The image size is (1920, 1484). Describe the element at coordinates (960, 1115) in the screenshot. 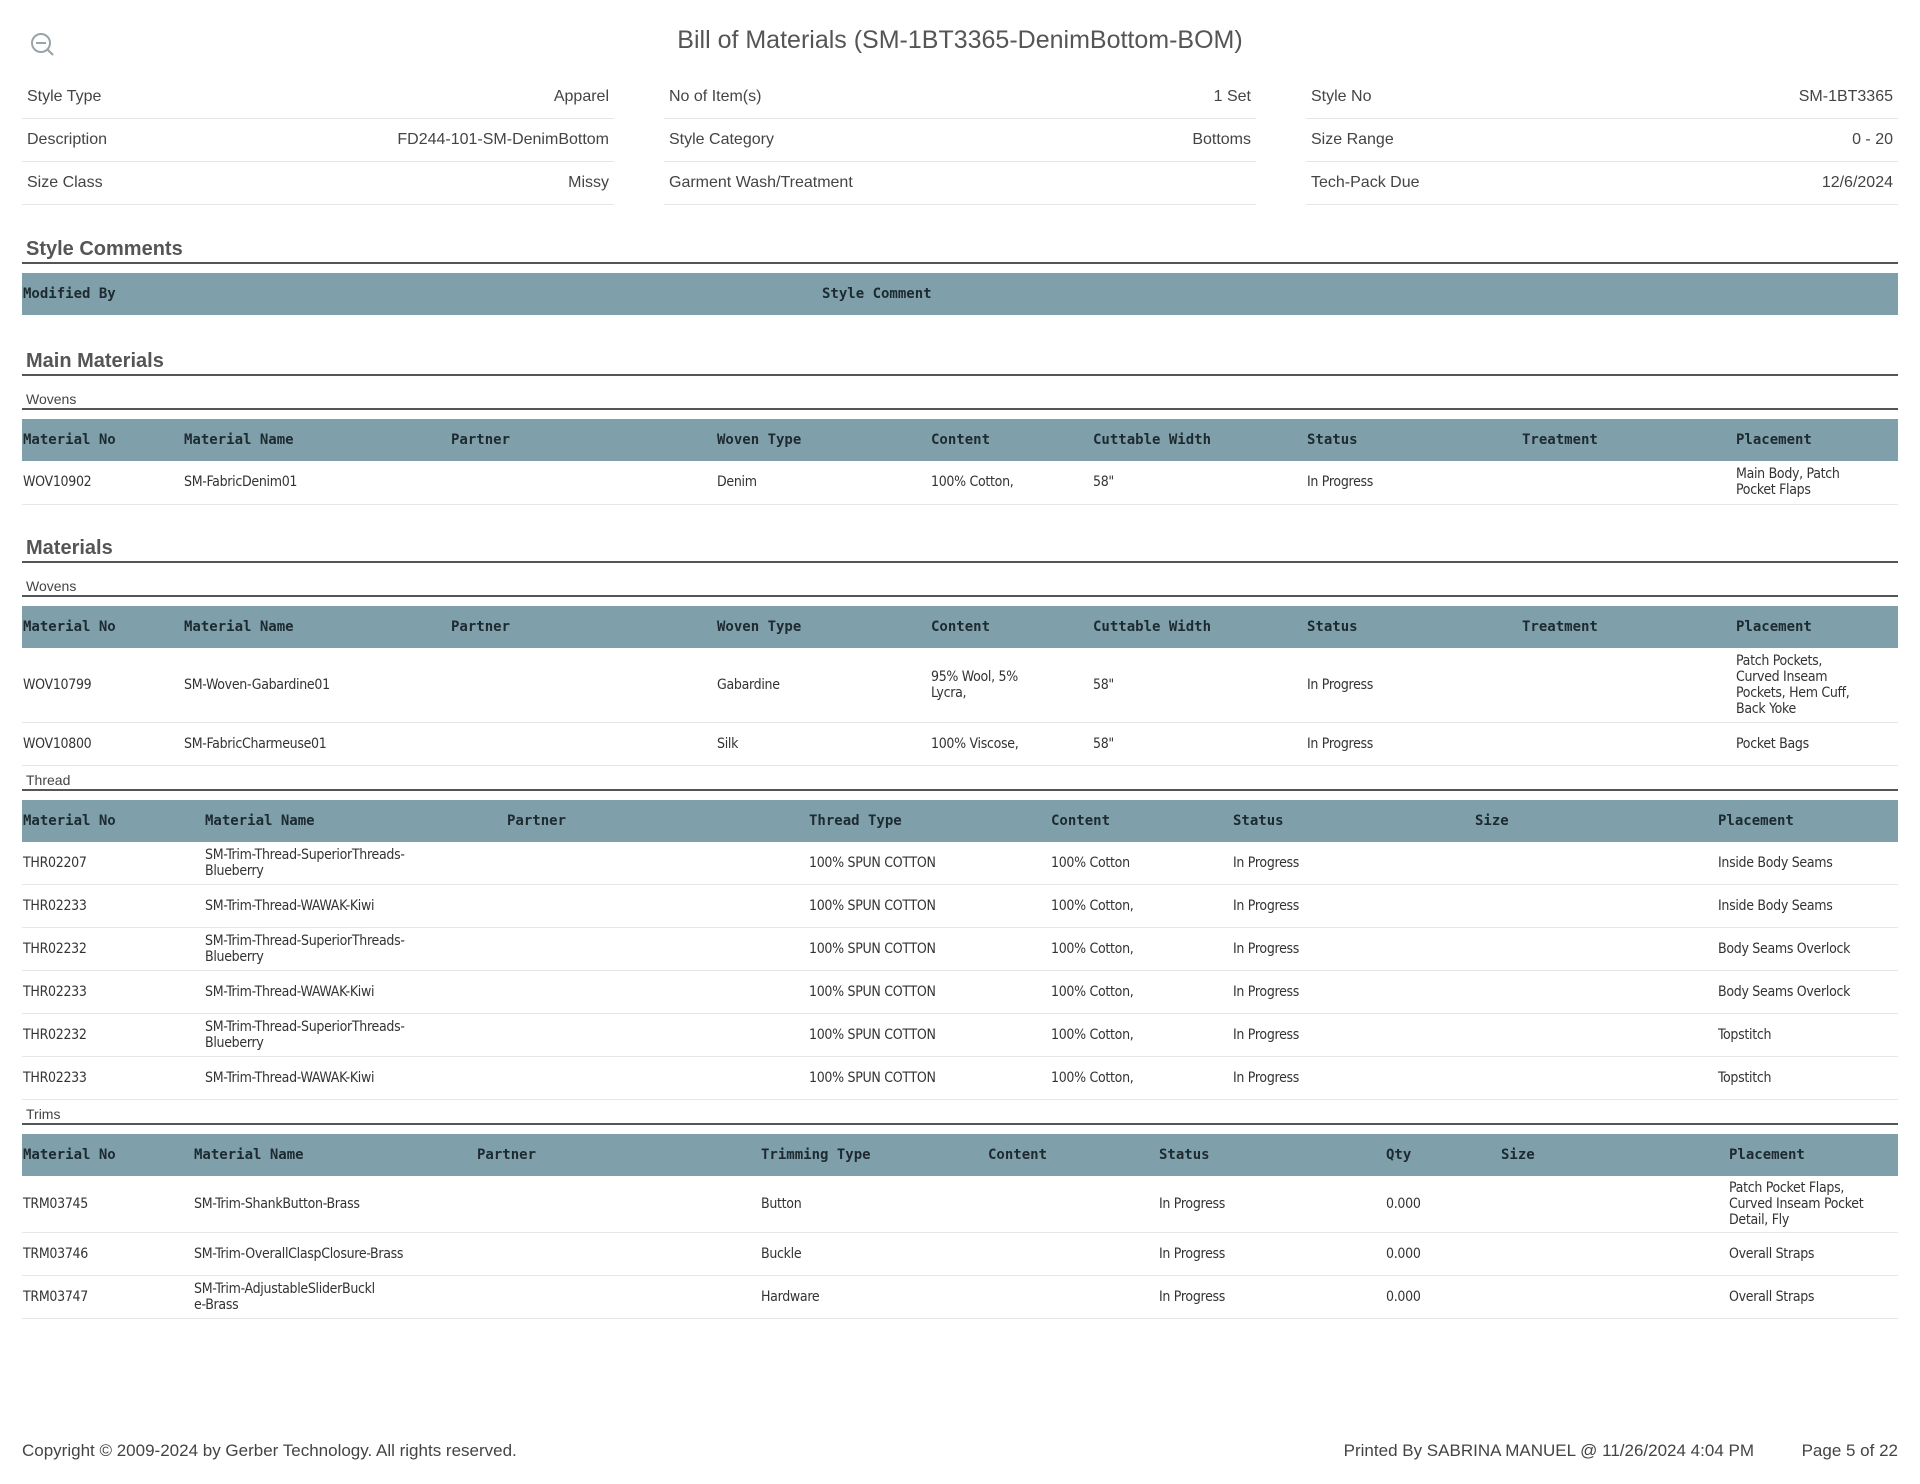

I see `subsection-title: Trims` at that location.